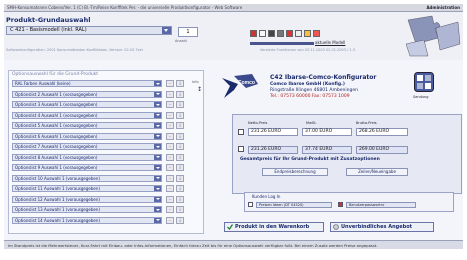 The image size is (467, 260). I want to click on option-select-value: Optionslist 3 Auswahl 1 (vorausgegeben), so click(56, 104).